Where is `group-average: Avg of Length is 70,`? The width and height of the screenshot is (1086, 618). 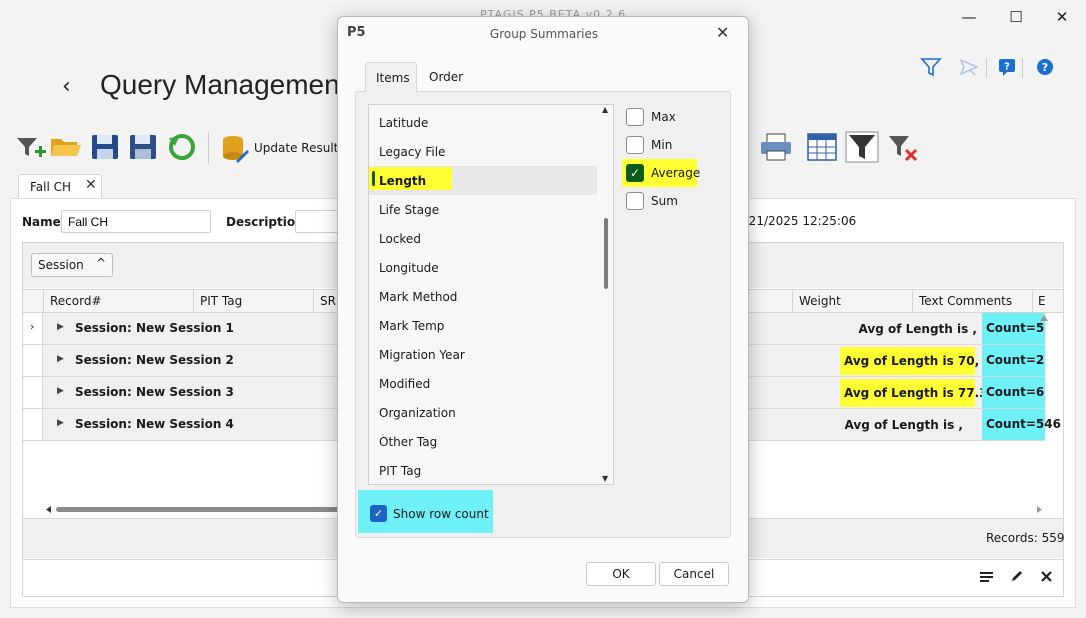 group-average: Avg of Length is 70, is located at coordinates (909, 361).